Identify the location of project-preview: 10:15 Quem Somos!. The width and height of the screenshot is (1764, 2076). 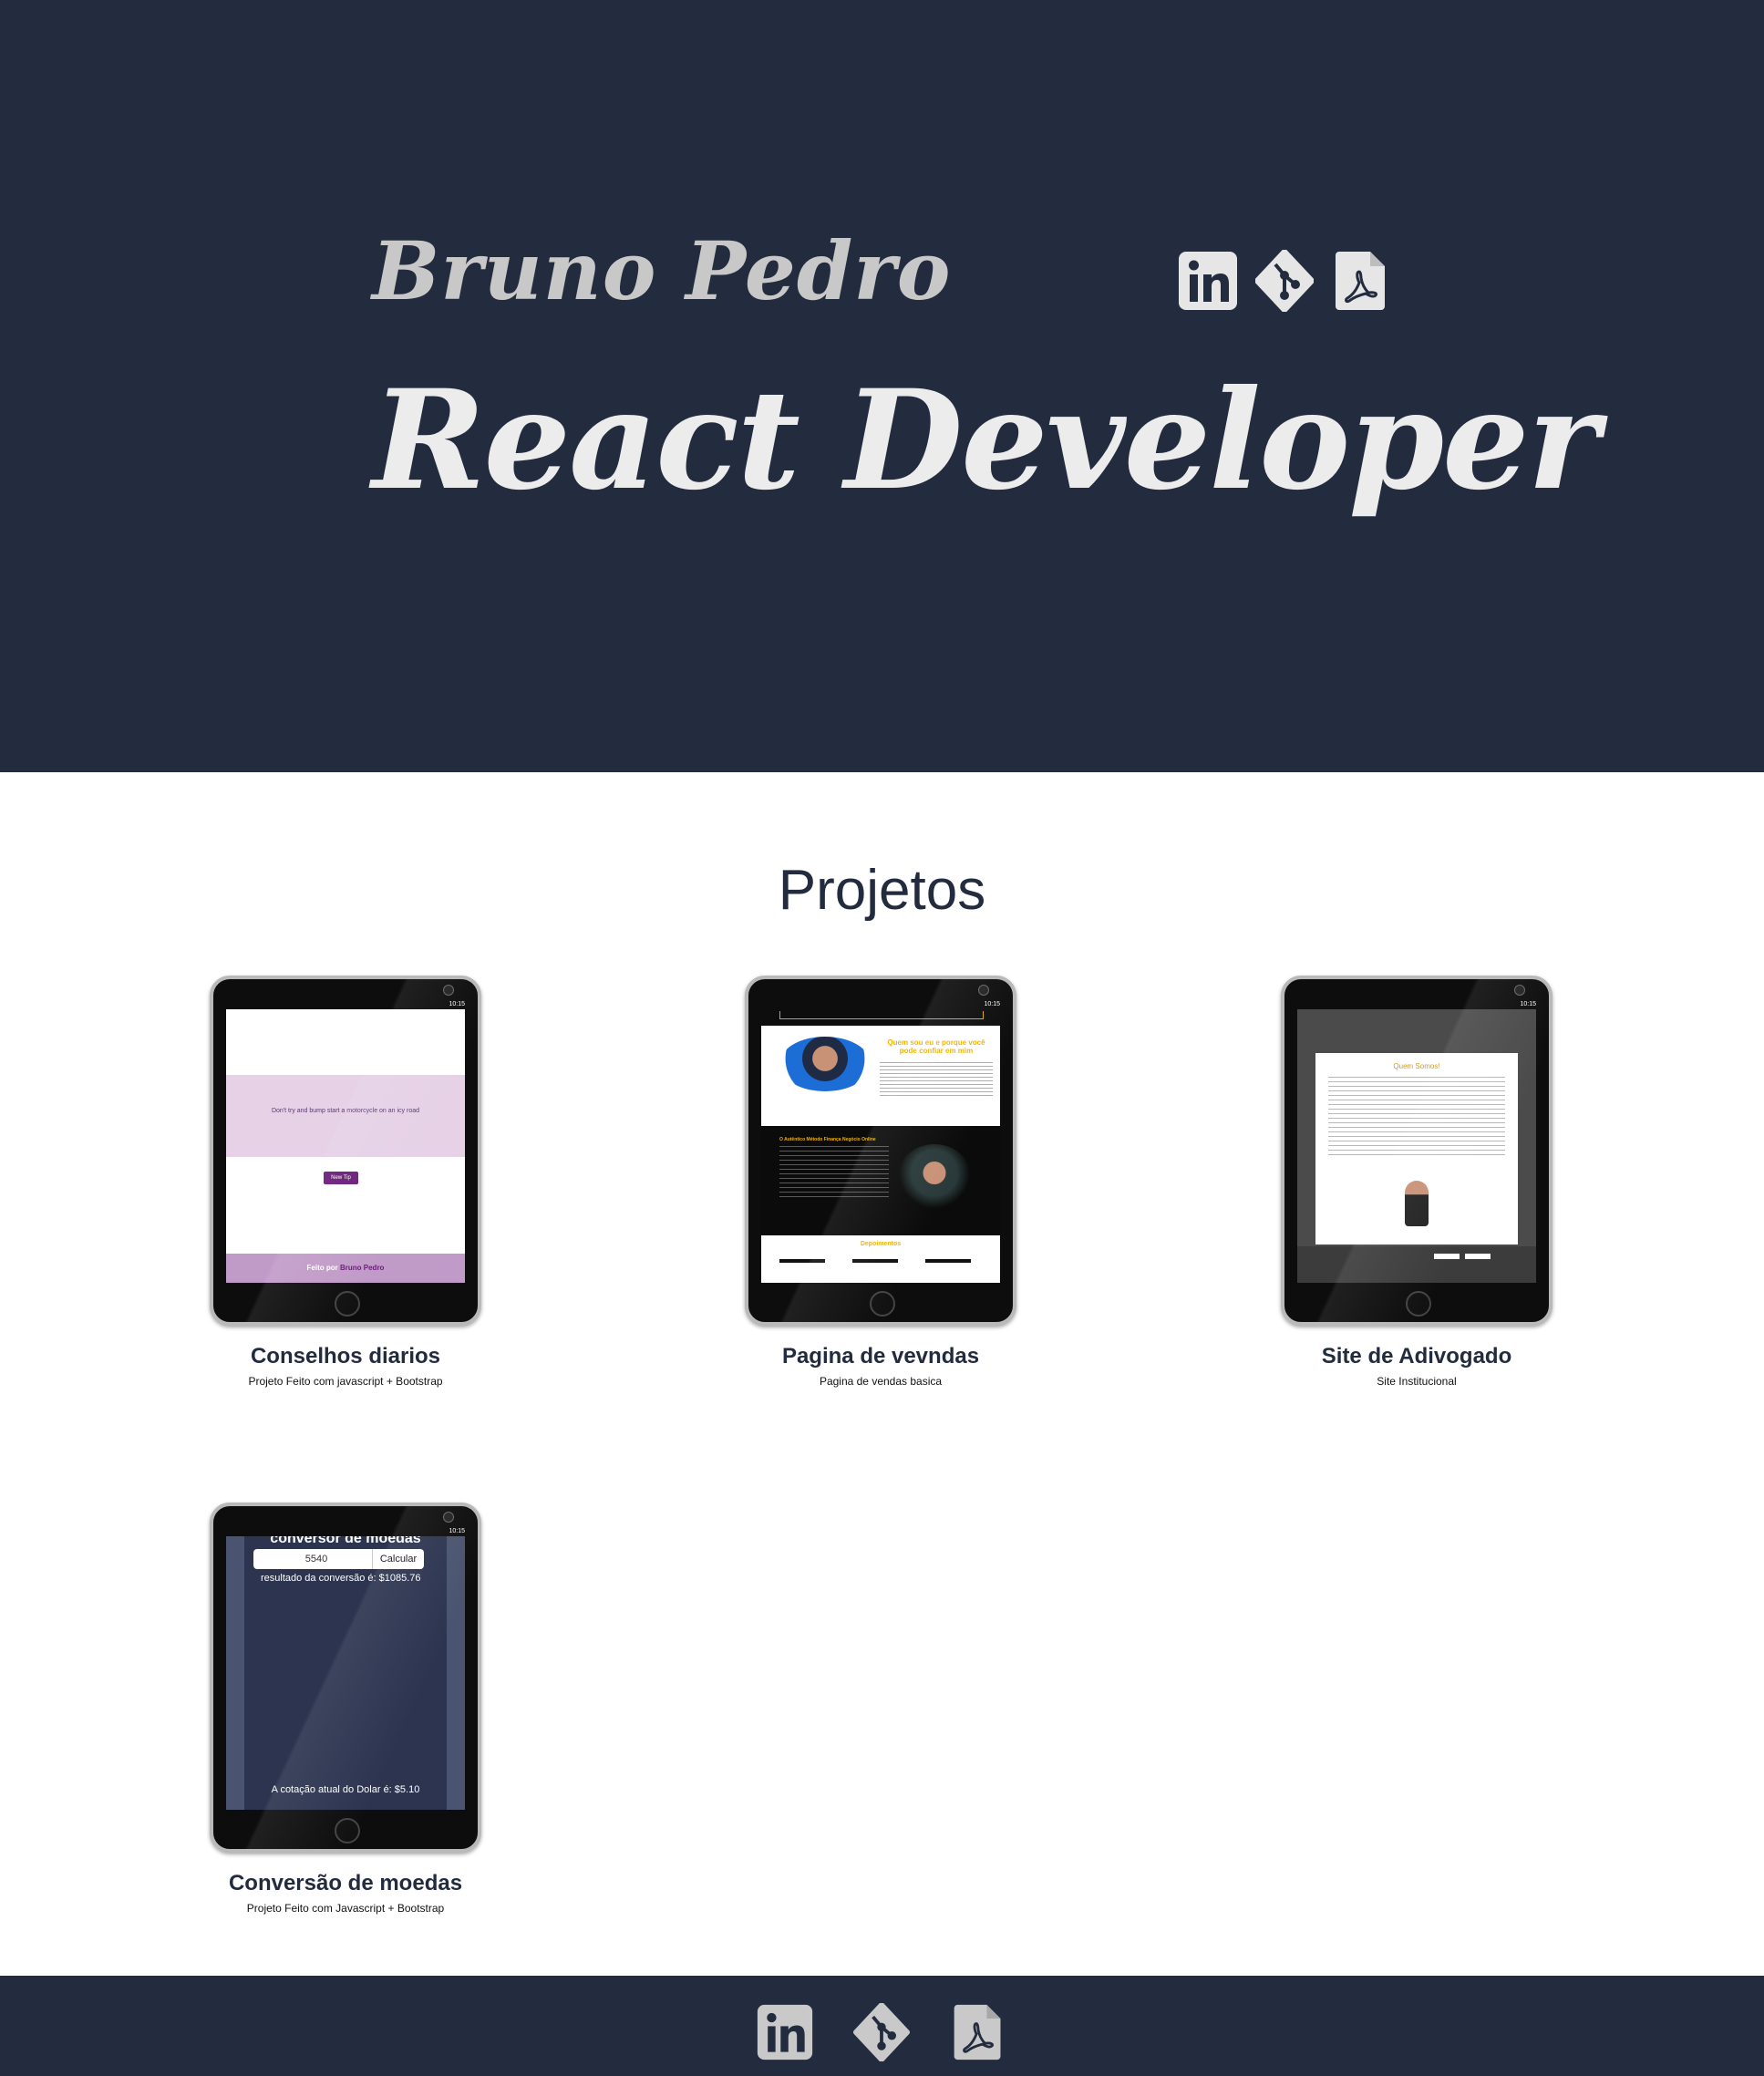
(1417, 1151).